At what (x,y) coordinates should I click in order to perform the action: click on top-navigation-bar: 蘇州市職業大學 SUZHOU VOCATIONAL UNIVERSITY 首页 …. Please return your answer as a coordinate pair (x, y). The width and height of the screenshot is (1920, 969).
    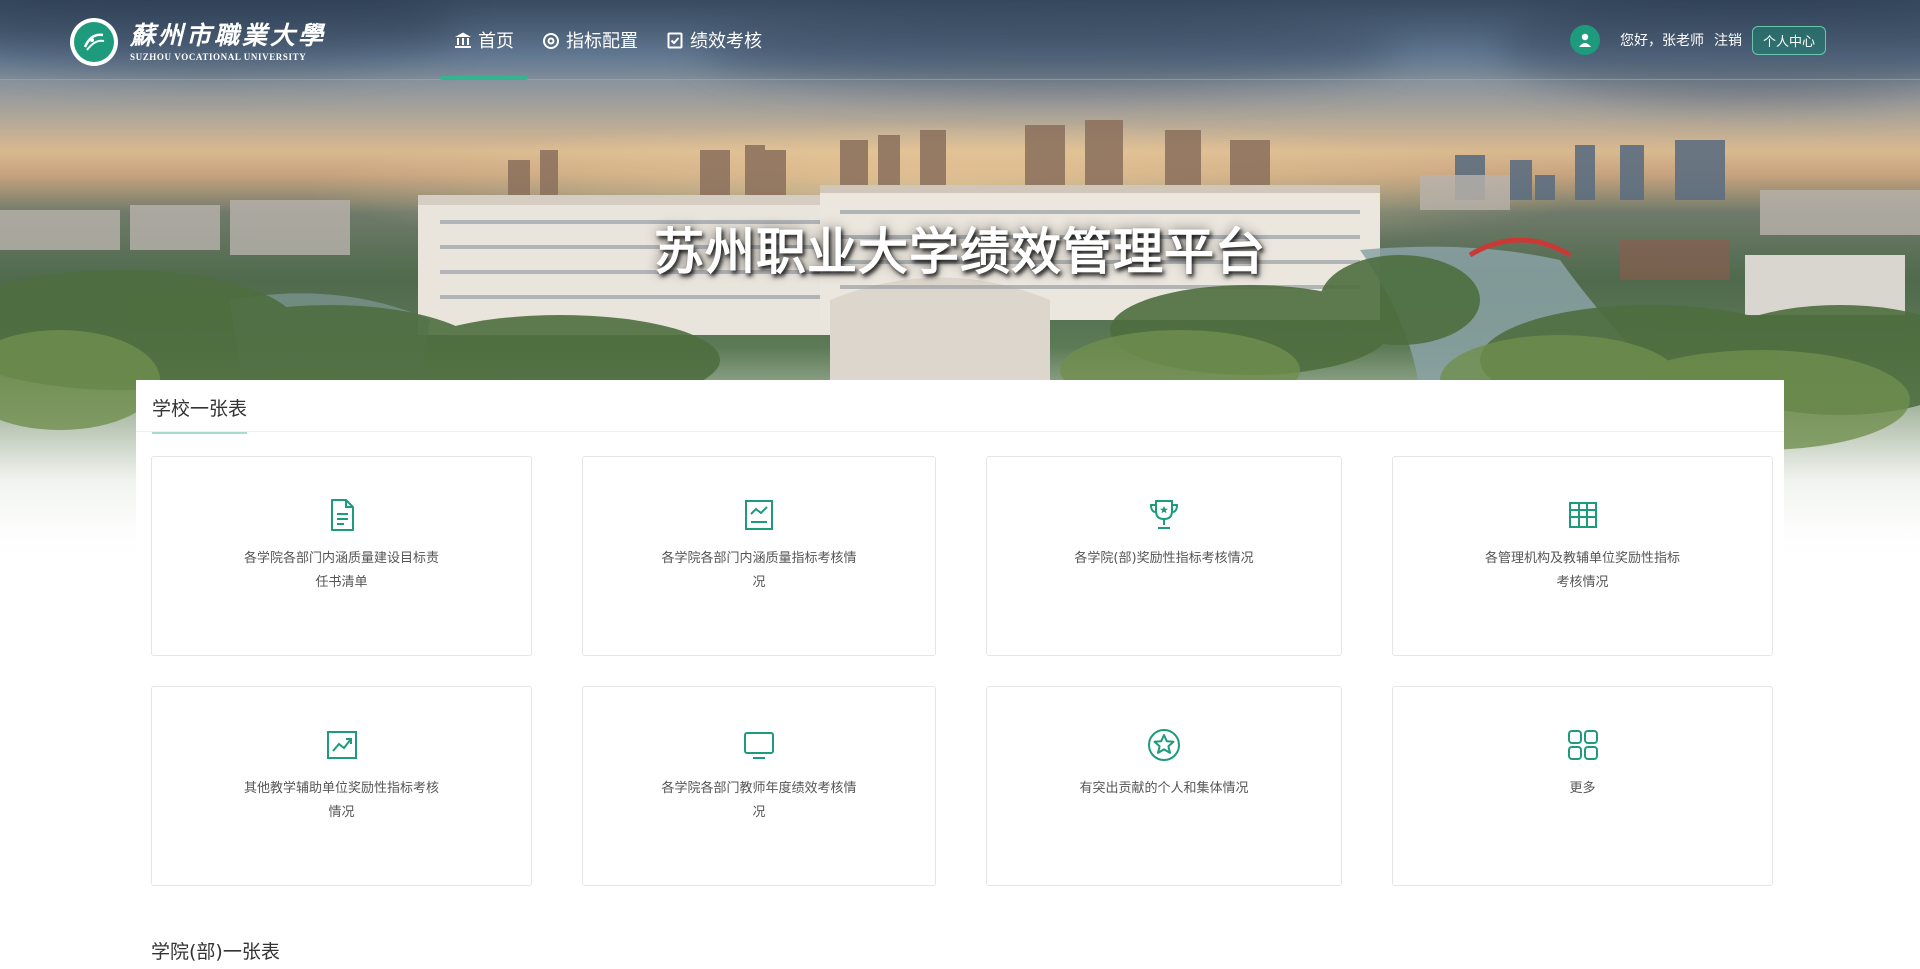
    Looking at the image, I should click on (960, 40).